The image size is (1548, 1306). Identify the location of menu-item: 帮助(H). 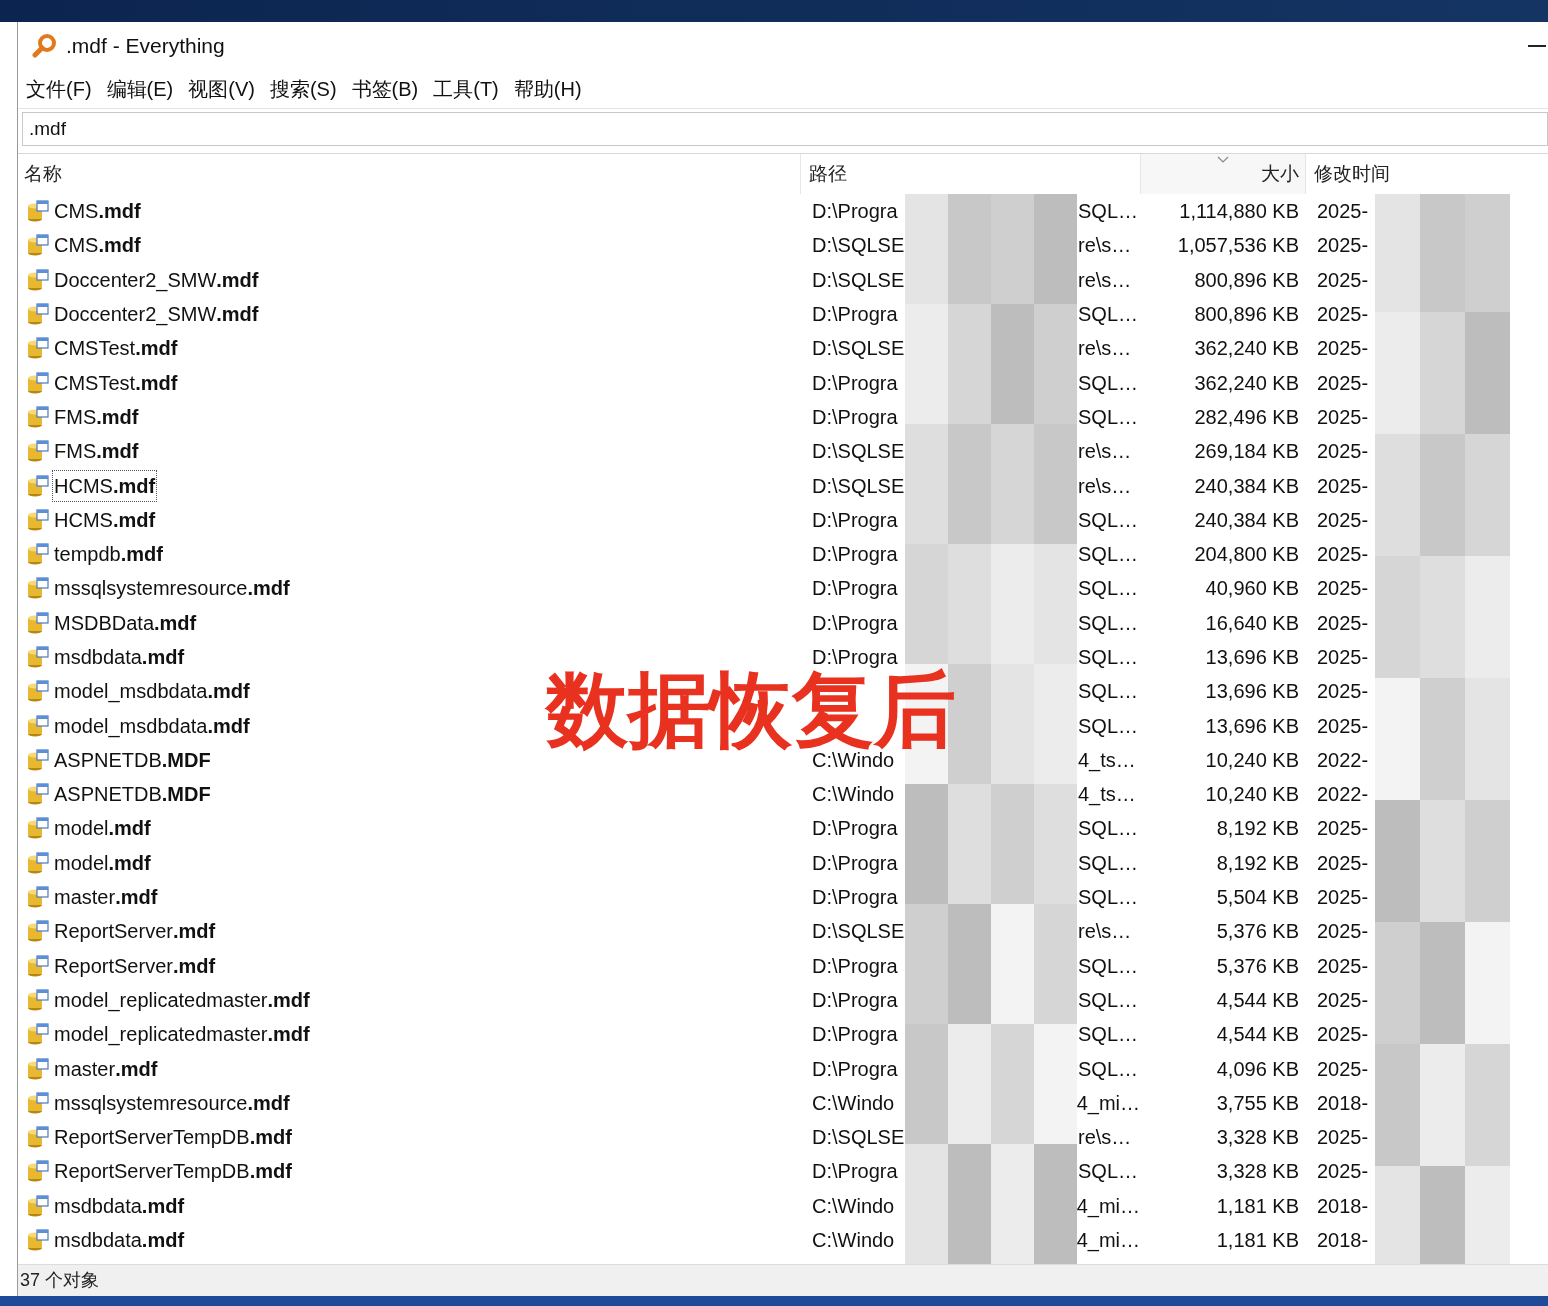
(547, 89).